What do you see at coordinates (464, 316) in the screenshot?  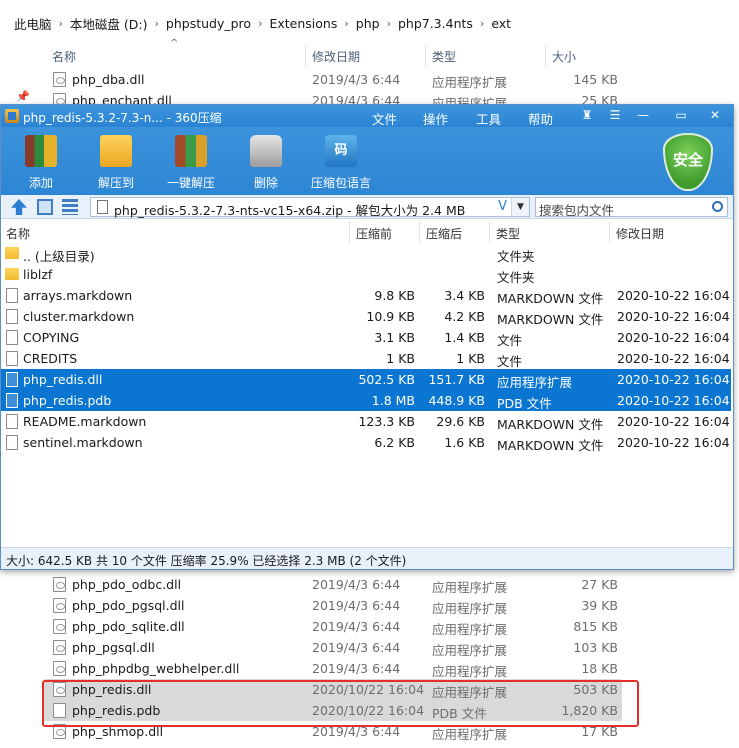 I see `entry-compressed: 4.2 KB` at bounding box center [464, 316].